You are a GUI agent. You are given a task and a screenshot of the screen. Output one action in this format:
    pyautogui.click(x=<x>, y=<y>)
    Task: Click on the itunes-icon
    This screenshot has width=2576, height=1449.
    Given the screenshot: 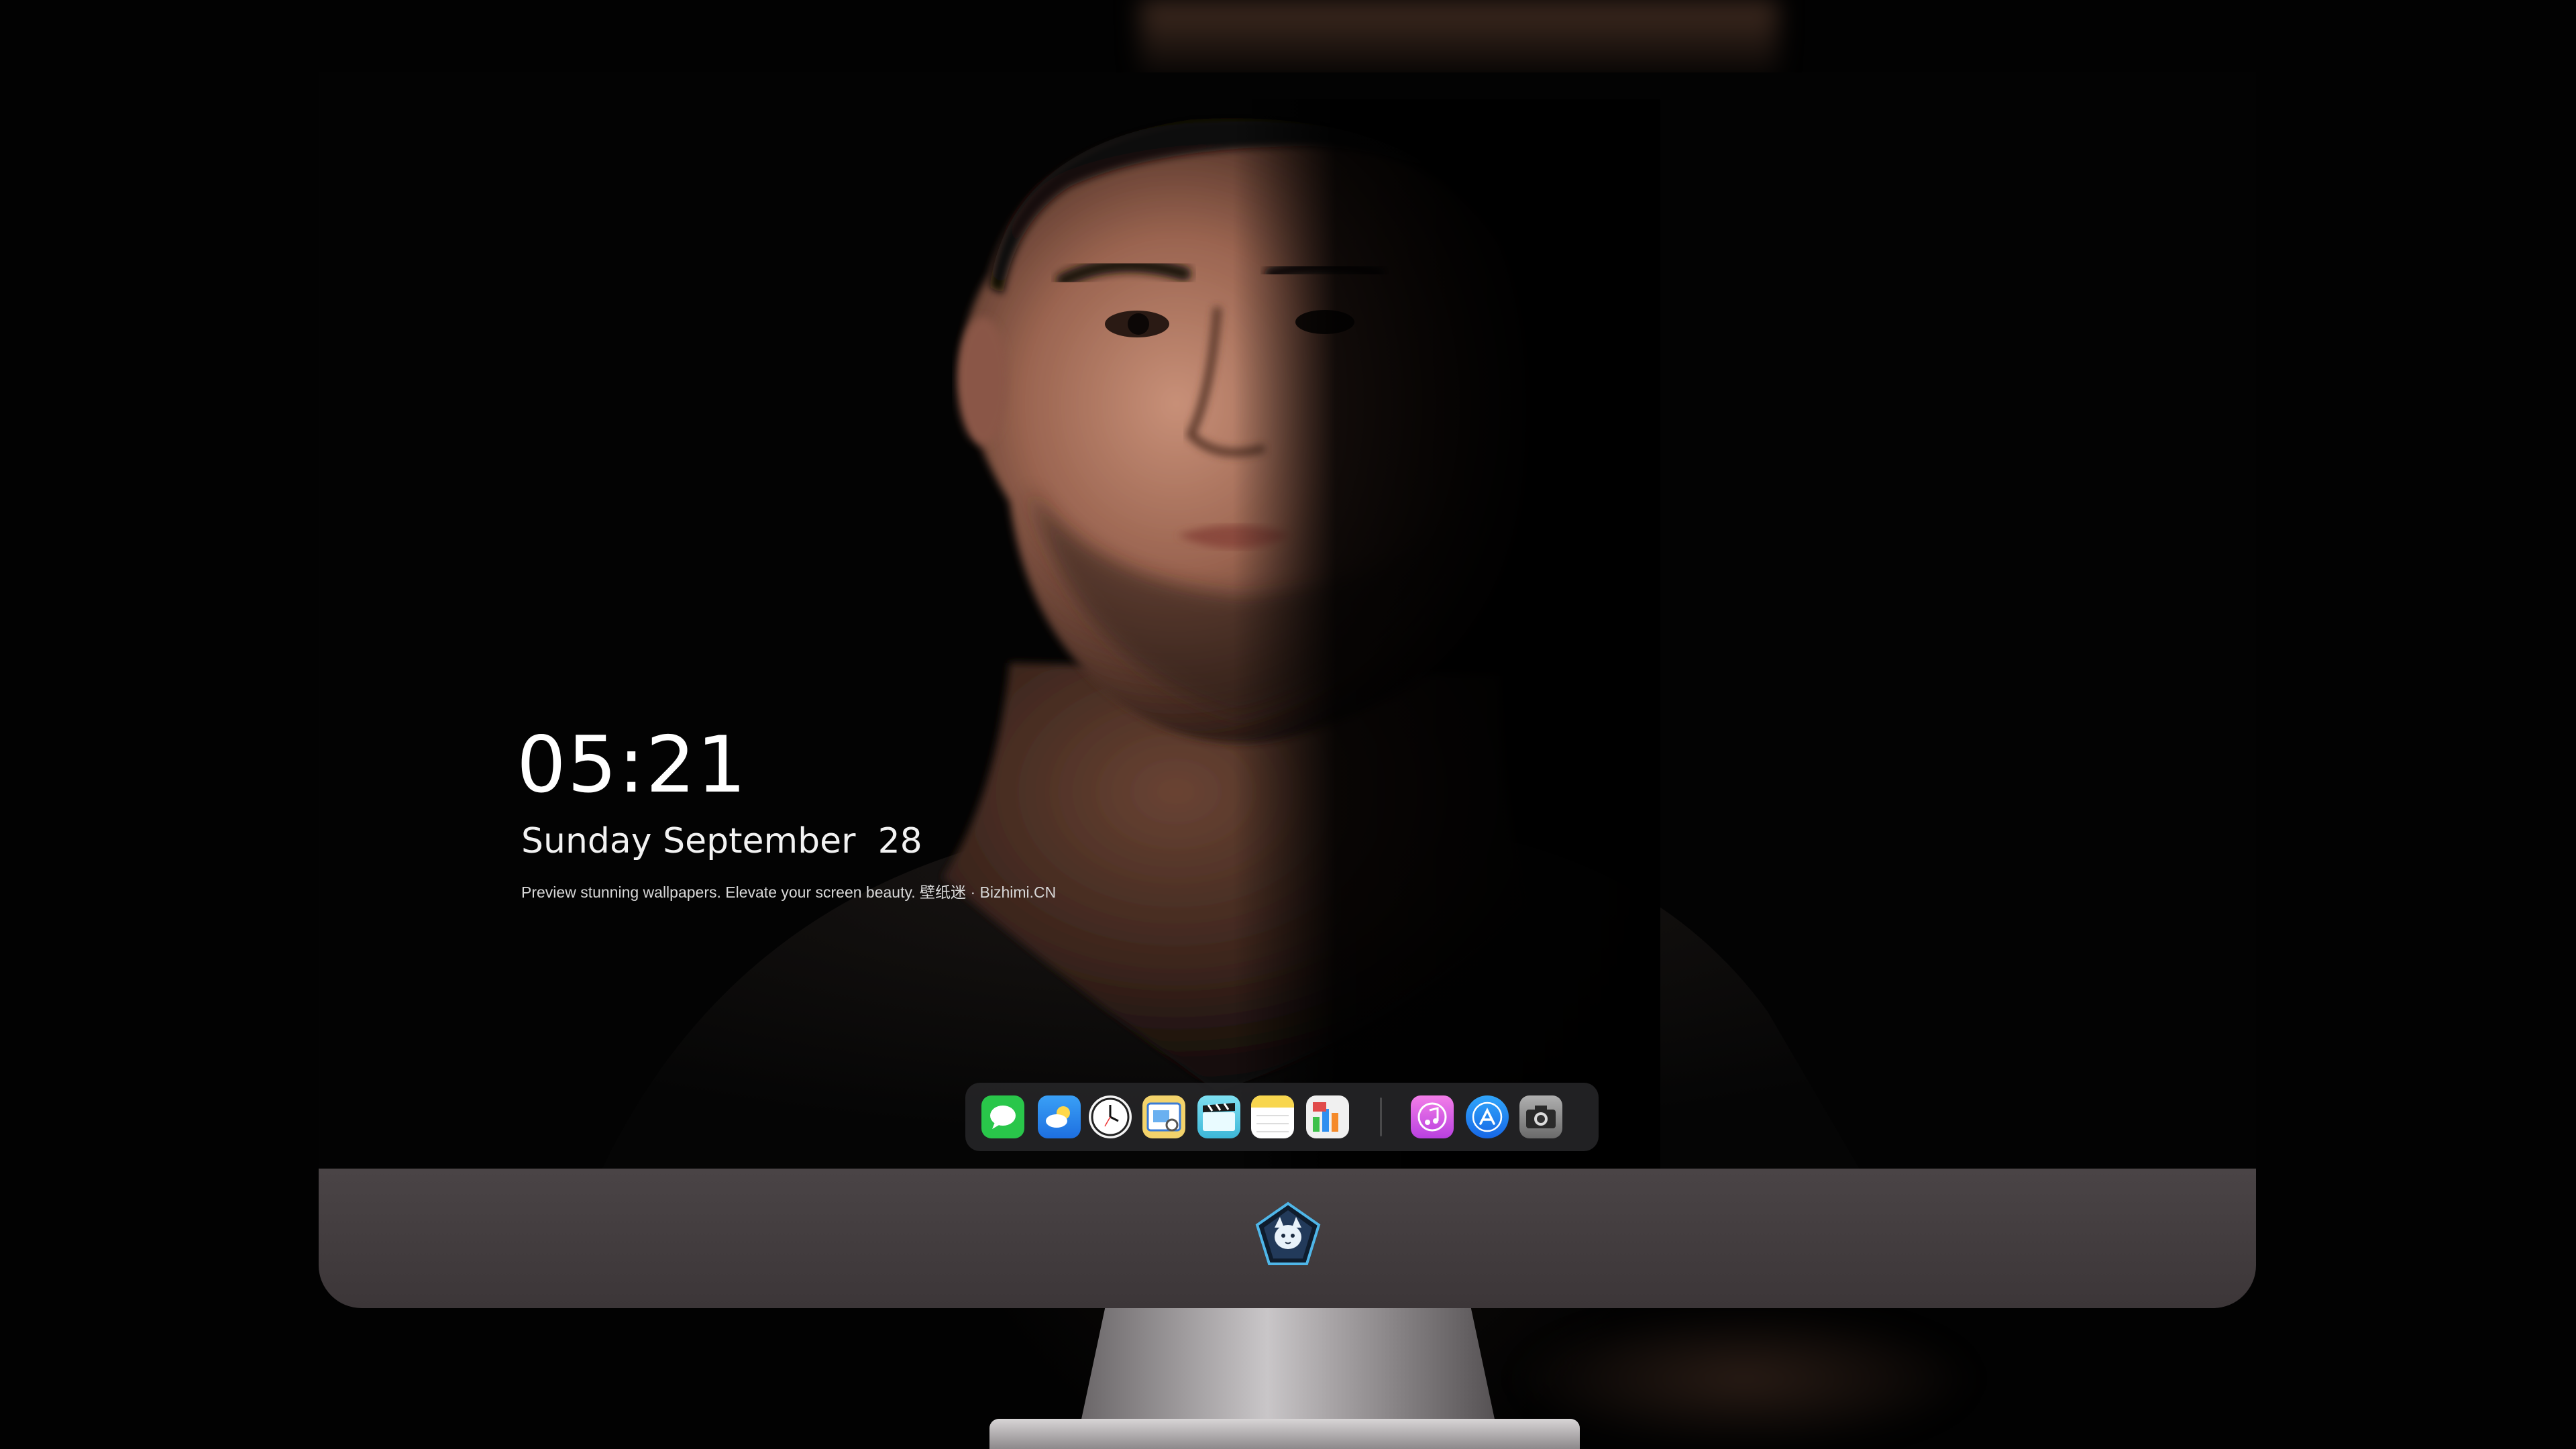 What is the action you would take?
    pyautogui.click(x=1432, y=1116)
    